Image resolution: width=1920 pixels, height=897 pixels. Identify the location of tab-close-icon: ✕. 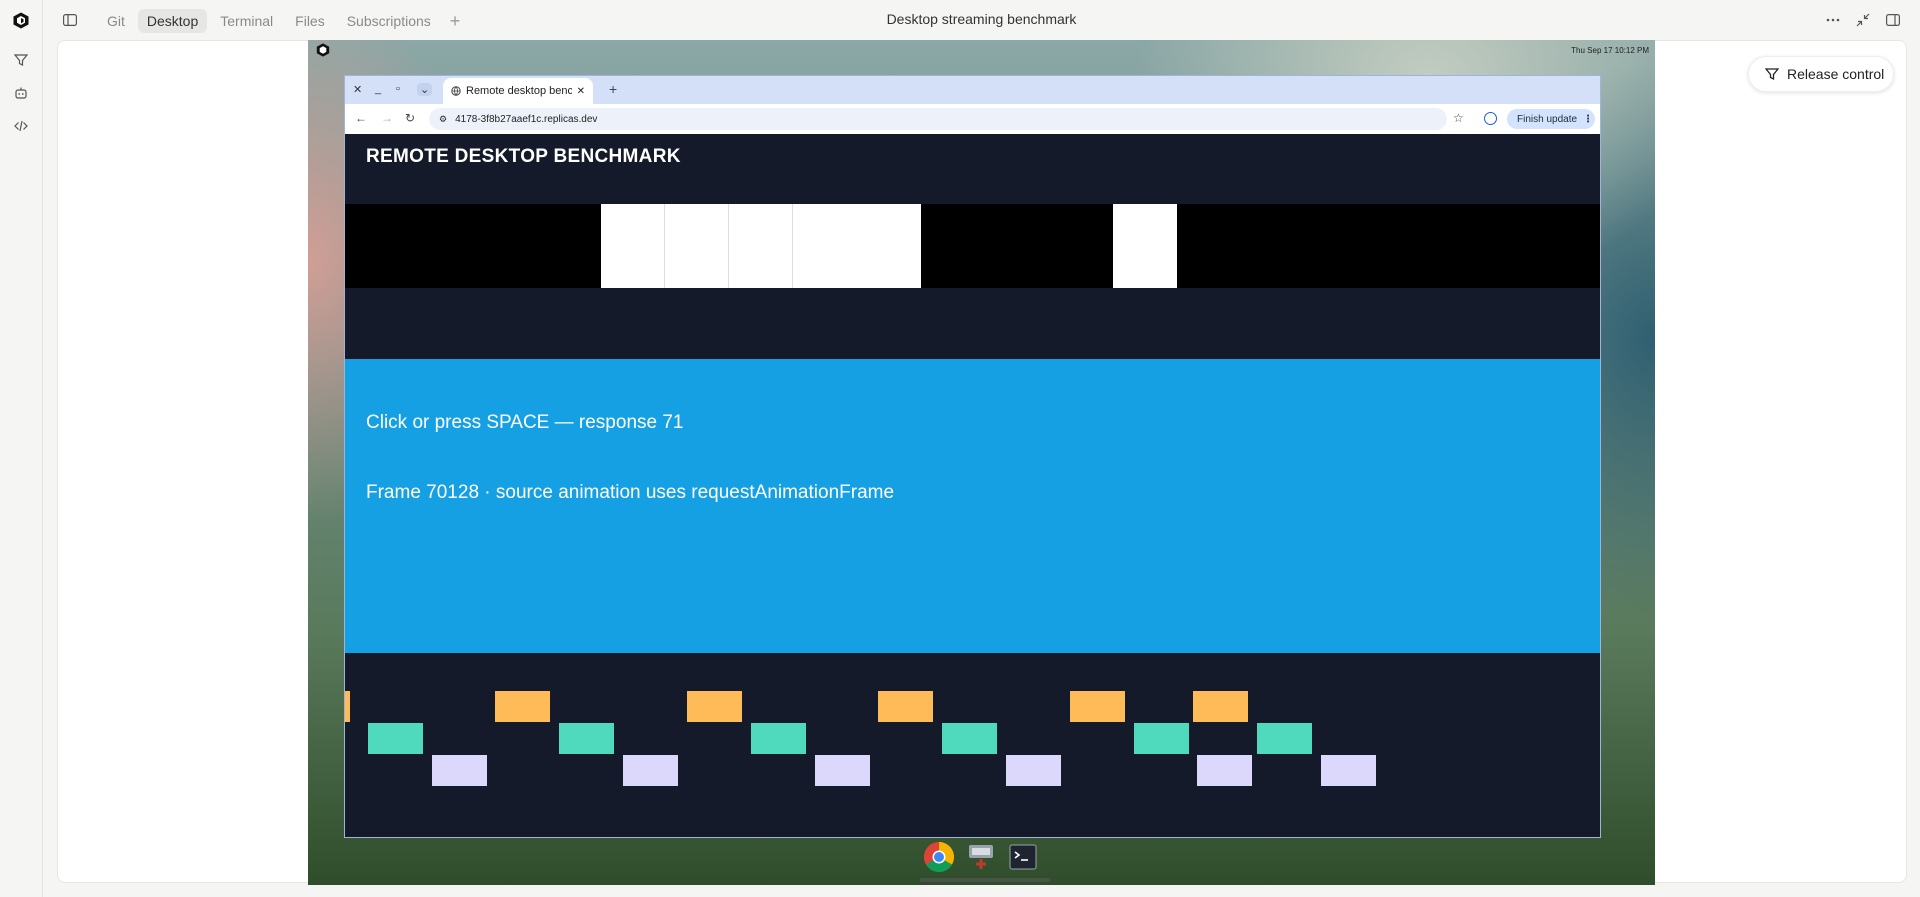
(581, 91).